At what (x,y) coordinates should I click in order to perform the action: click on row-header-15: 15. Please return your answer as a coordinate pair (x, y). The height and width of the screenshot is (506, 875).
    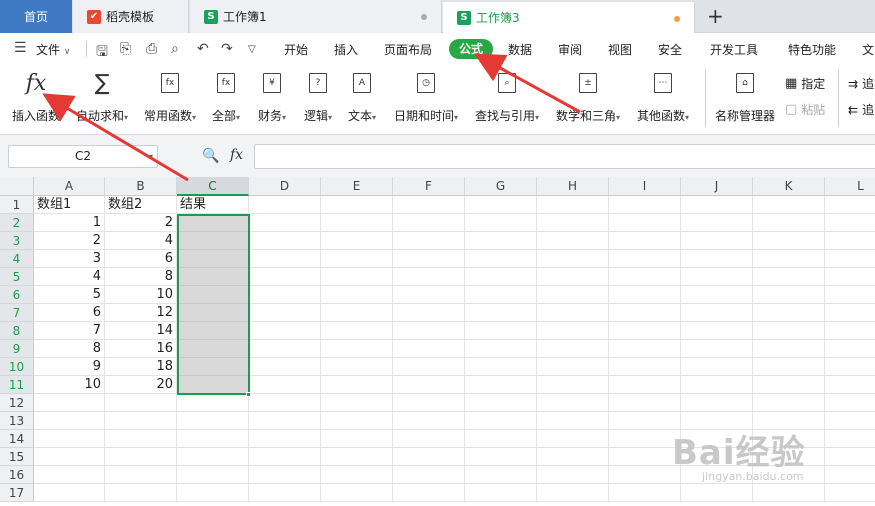
    Looking at the image, I should click on (17, 457).